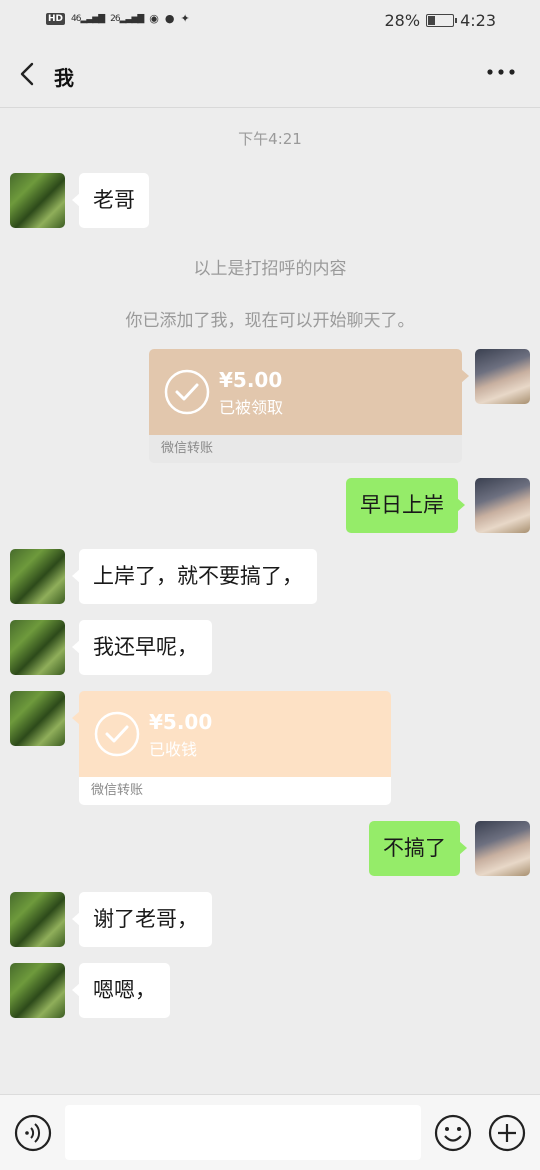 The image size is (540, 1170). What do you see at coordinates (478, 20) in the screenshot?
I see `clock: 4:23` at bounding box center [478, 20].